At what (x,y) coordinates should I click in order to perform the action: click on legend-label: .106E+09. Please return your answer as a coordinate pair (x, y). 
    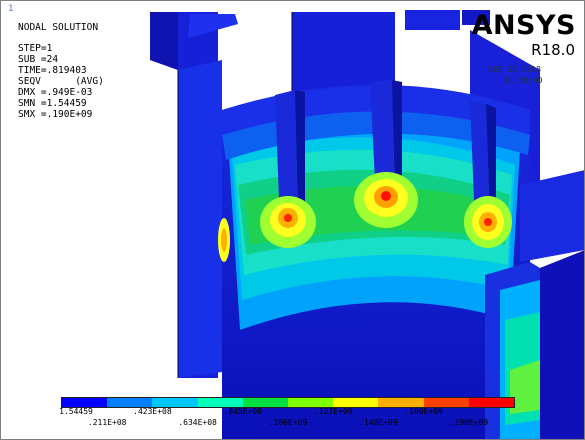
    Looking at the image, I should click on (288, 422).